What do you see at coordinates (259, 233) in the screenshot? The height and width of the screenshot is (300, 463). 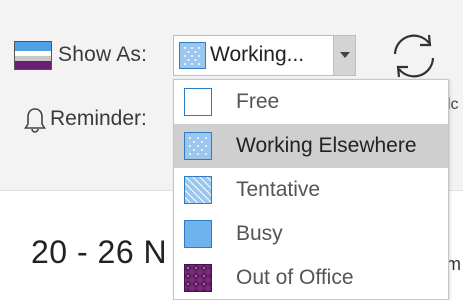 I see `menu-item-label: Busy` at bounding box center [259, 233].